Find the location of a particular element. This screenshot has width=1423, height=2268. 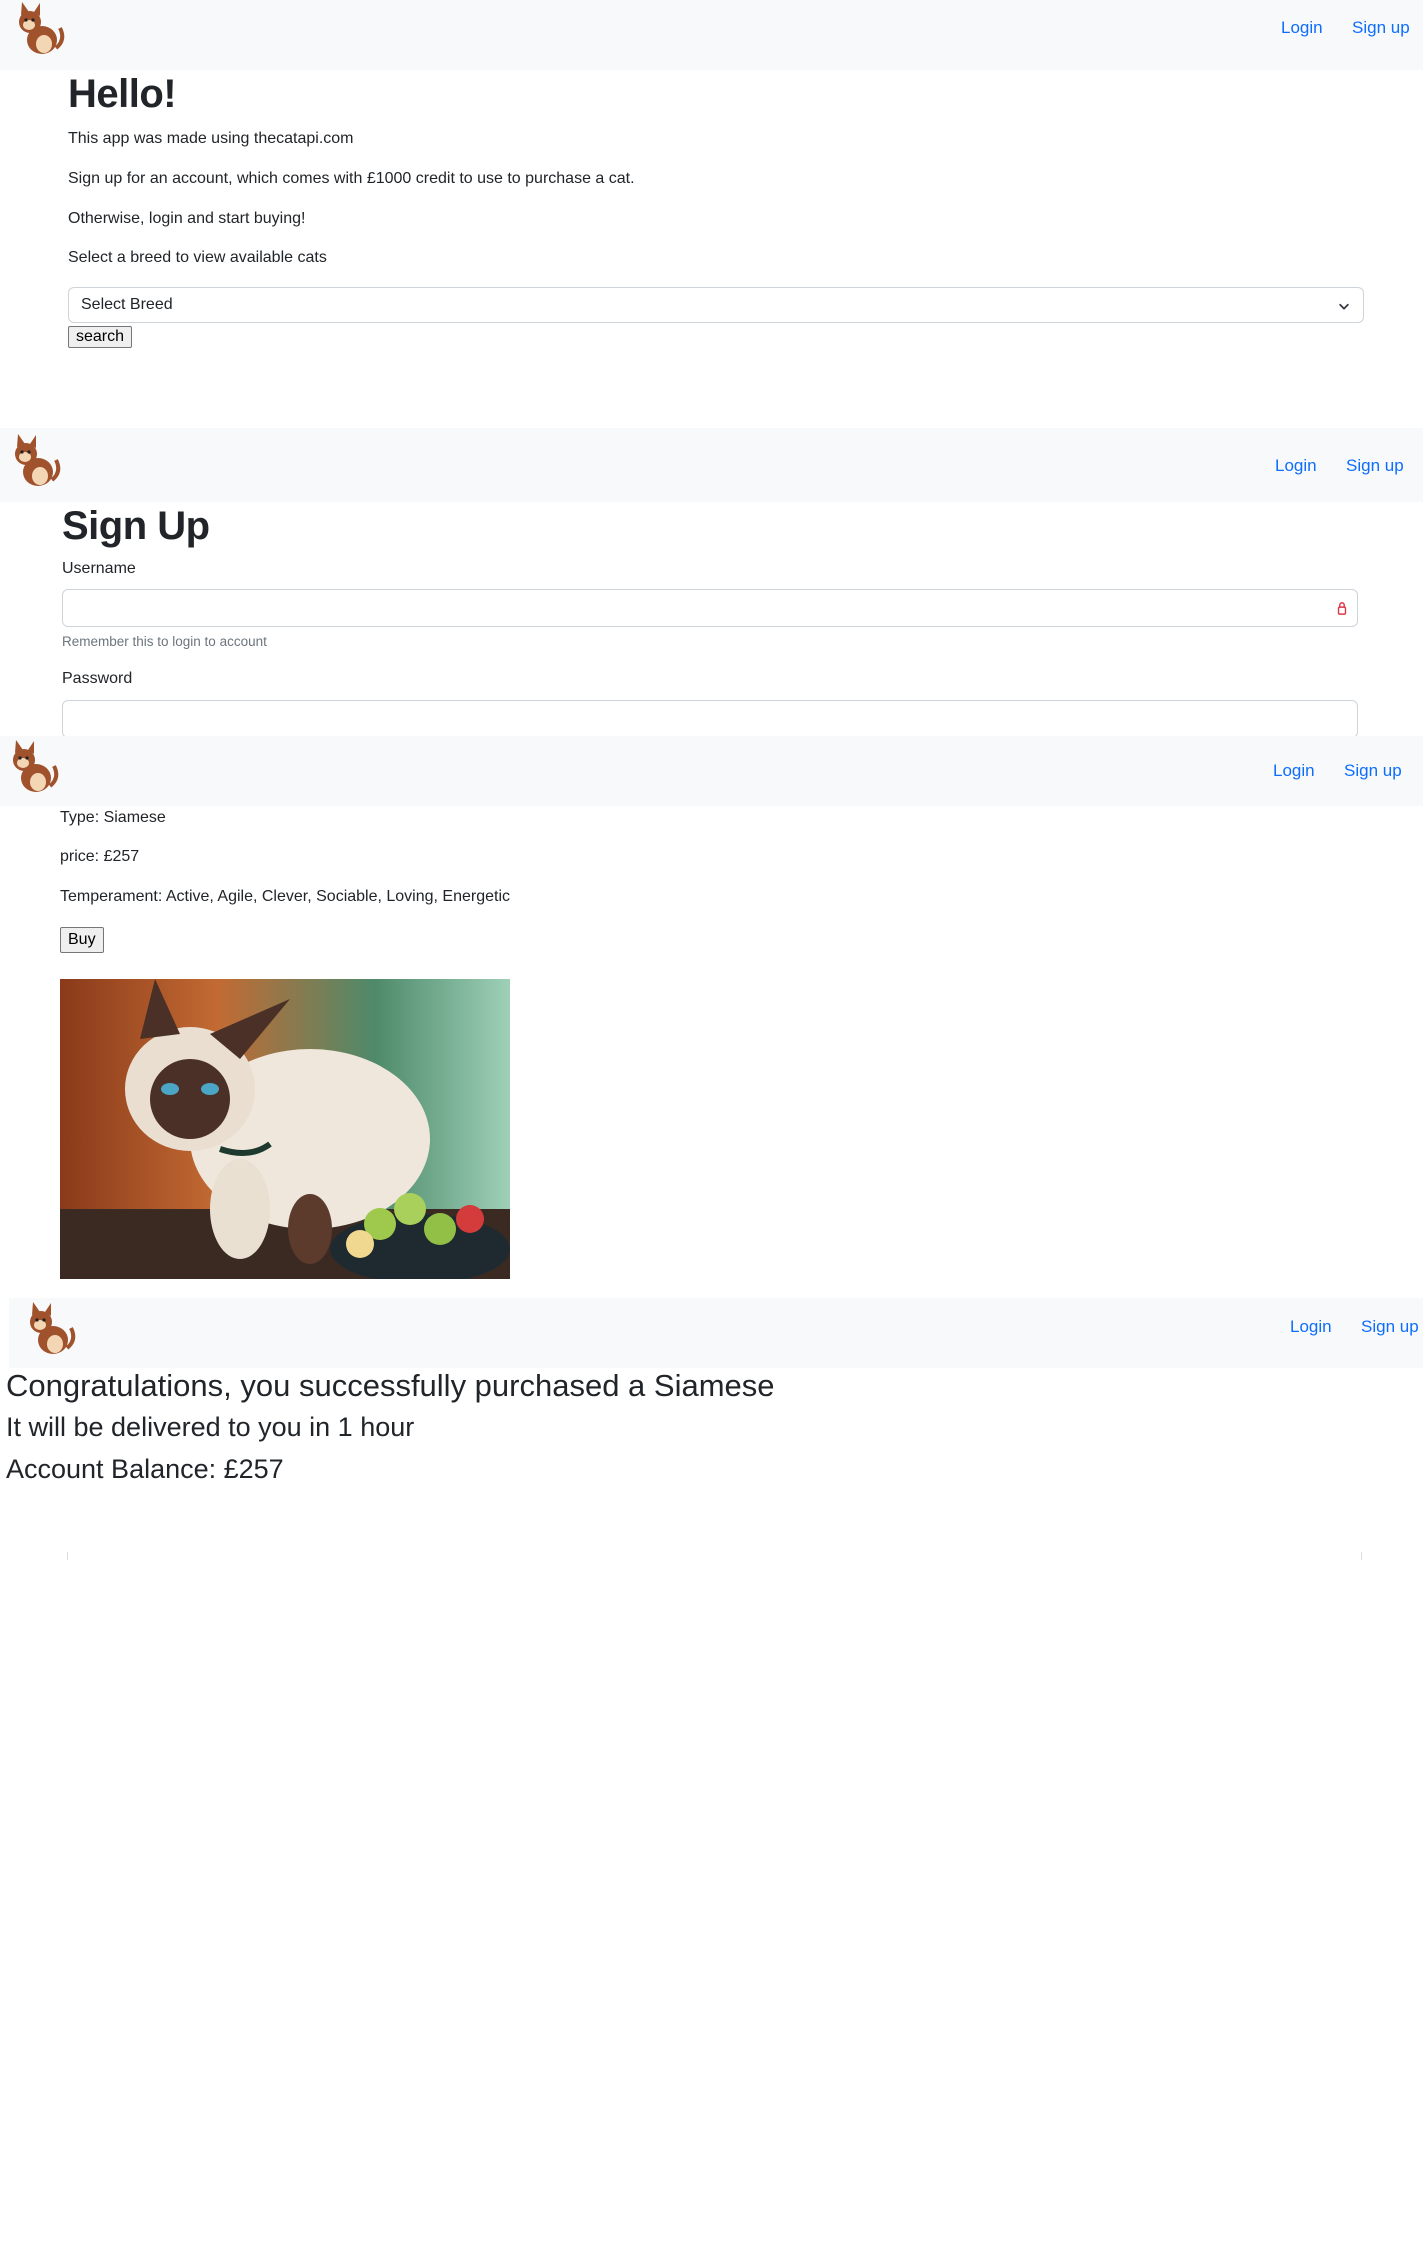

divider-left is located at coordinates (67, 1556).